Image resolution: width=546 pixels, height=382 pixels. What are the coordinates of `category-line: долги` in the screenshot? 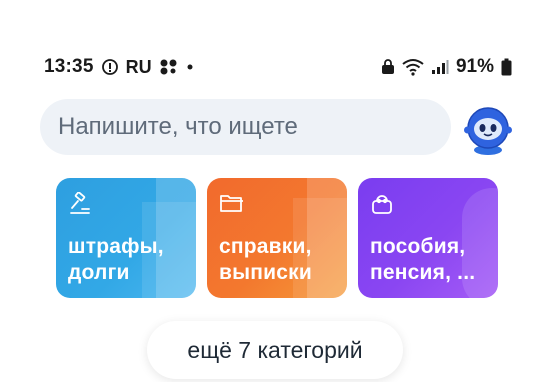 It's located at (99, 272).